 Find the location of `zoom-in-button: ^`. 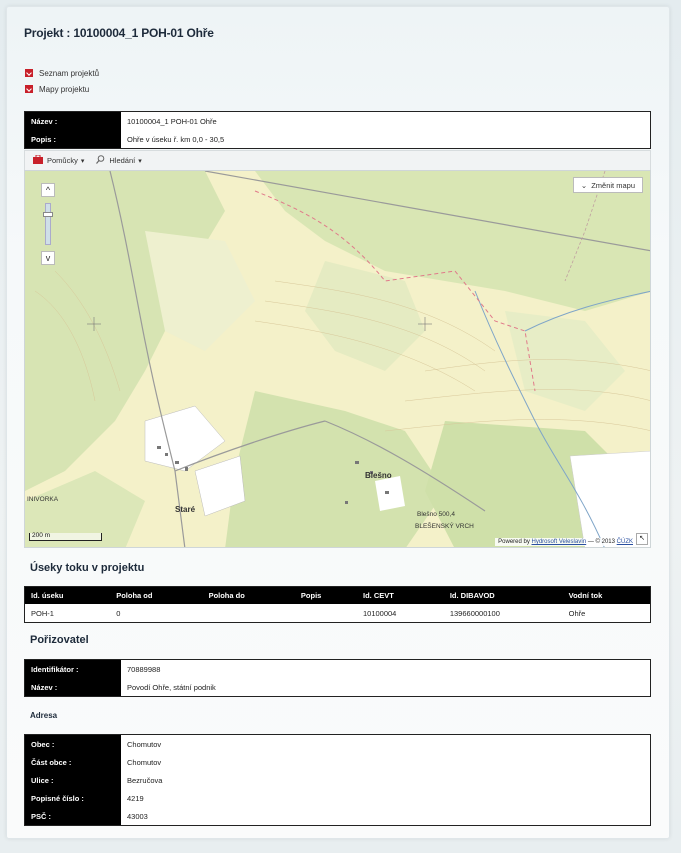

zoom-in-button: ^ is located at coordinates (48, 190).